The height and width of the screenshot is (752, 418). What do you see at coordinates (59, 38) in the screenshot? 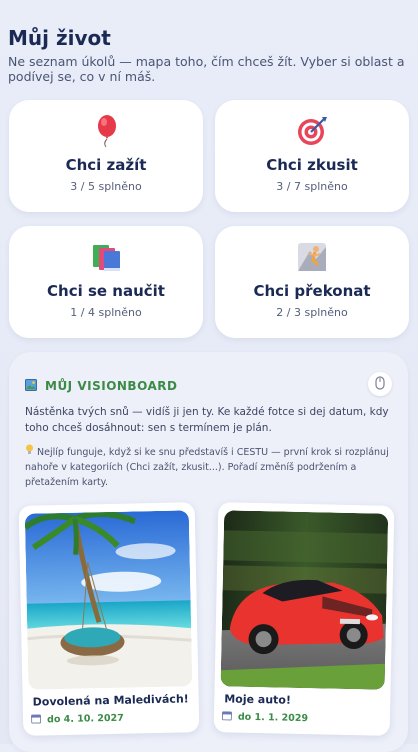
I see `page-title: Můj život` at bounding box center [59, 38].